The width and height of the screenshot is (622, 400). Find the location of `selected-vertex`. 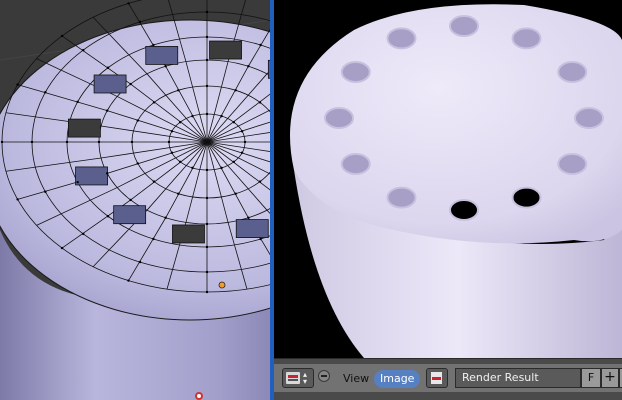

selected-vertex is located at coordinates (222, 285).